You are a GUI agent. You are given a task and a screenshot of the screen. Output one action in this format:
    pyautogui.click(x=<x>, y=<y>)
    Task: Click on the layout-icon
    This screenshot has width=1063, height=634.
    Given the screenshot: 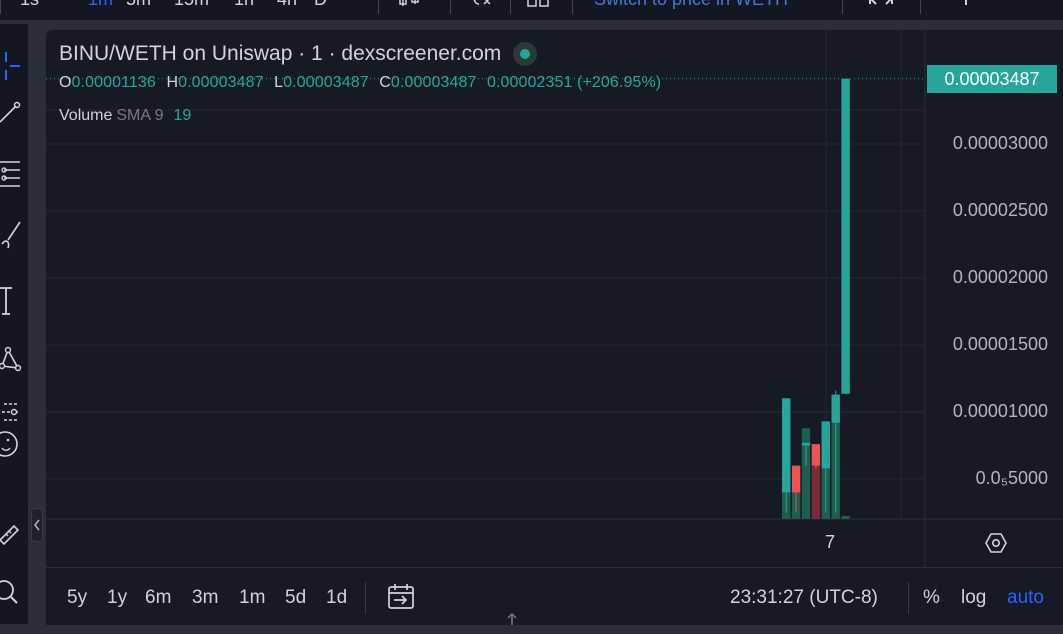 What is the action you would take?
    pyautogui.click(x=538, y=7)
    